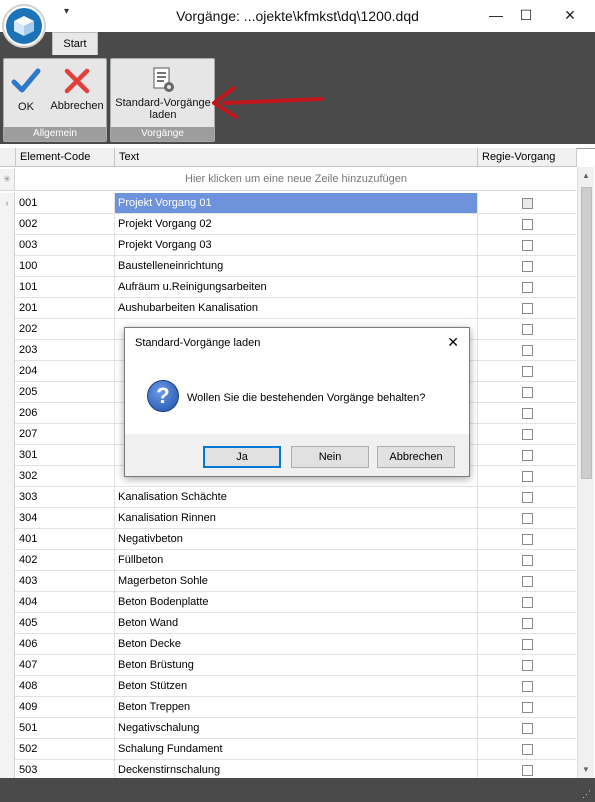 The height and width of the screenshot is (802, 595). What do you see at coordinates (24, 26) in the screenshot?
I see `app-menu-button` at bounding box center [24, 26].